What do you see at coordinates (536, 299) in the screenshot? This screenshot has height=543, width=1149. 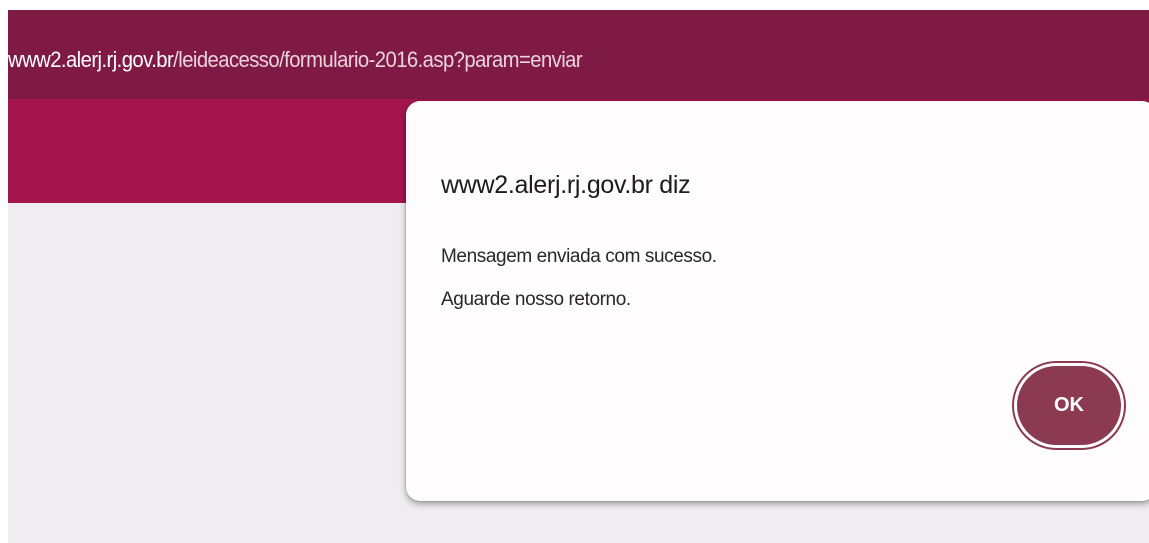 I see `dialog-message-line-2: Aguarde nosso retorno.` at bounding box center [536, 299].